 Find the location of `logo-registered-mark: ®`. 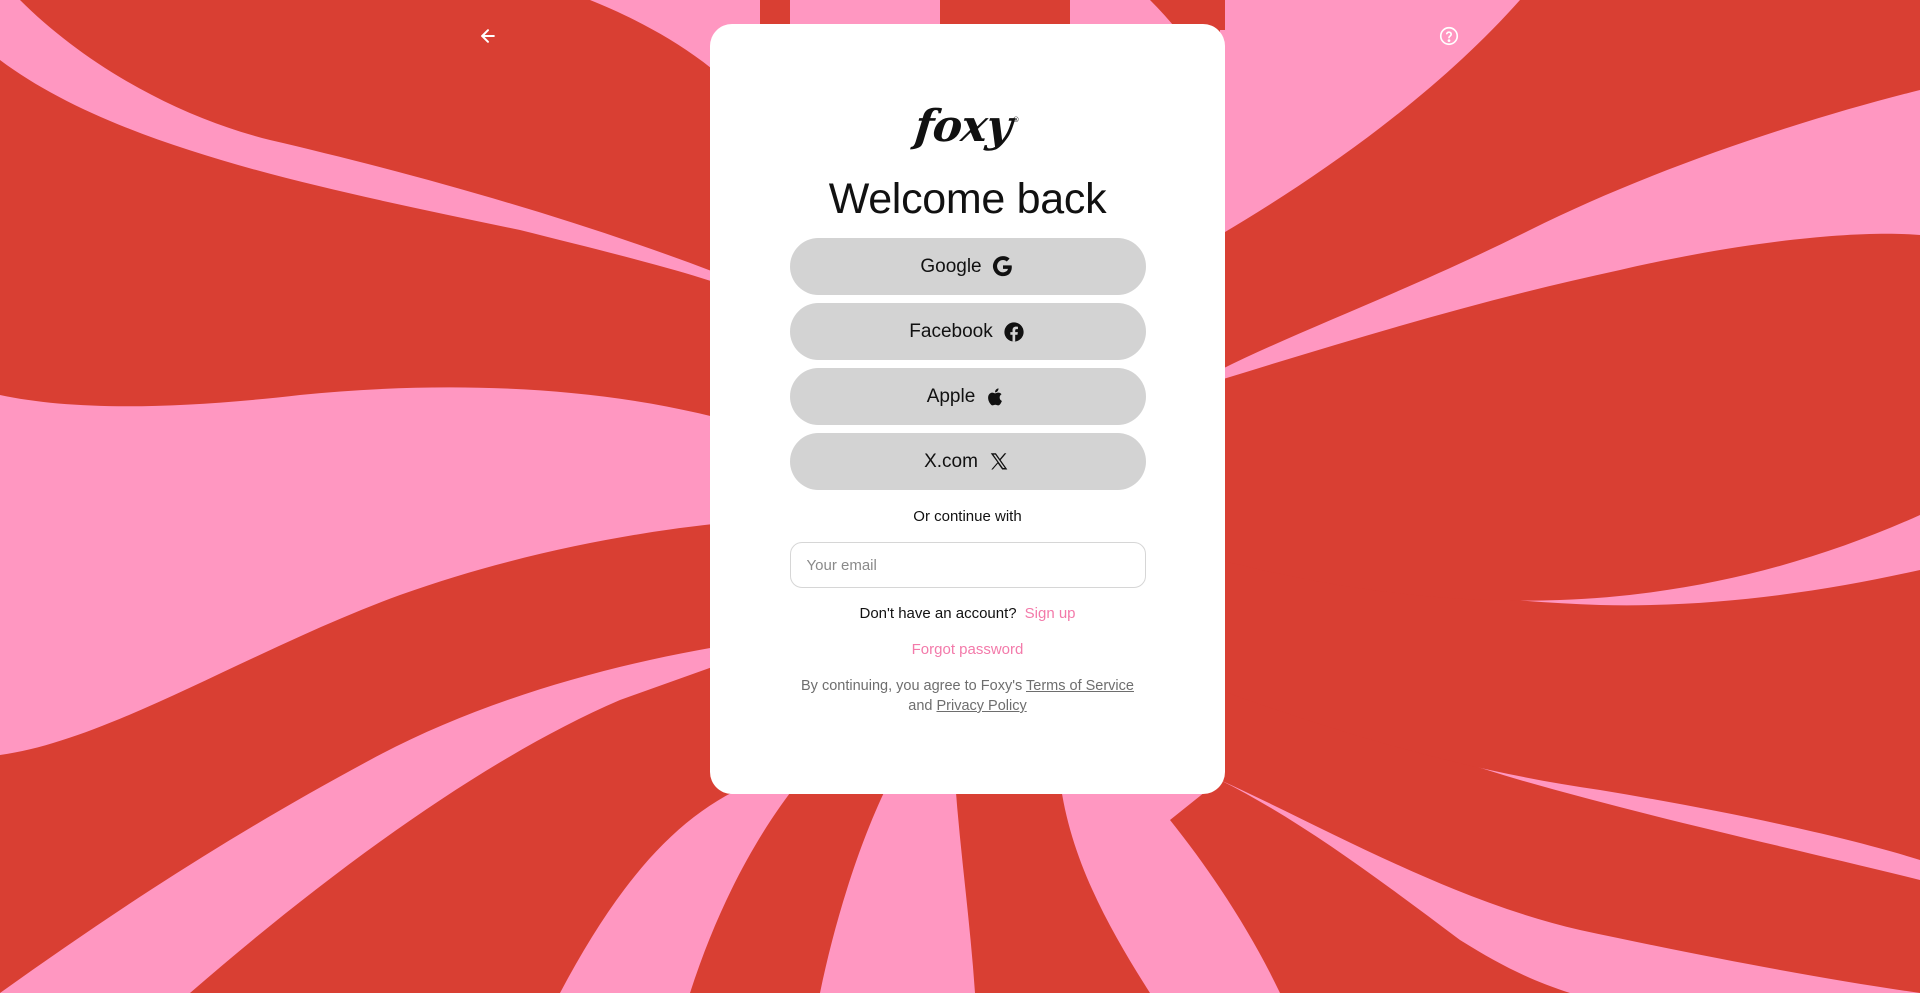

logo-registered-mark: ® is located at coordinates (1016, 120).